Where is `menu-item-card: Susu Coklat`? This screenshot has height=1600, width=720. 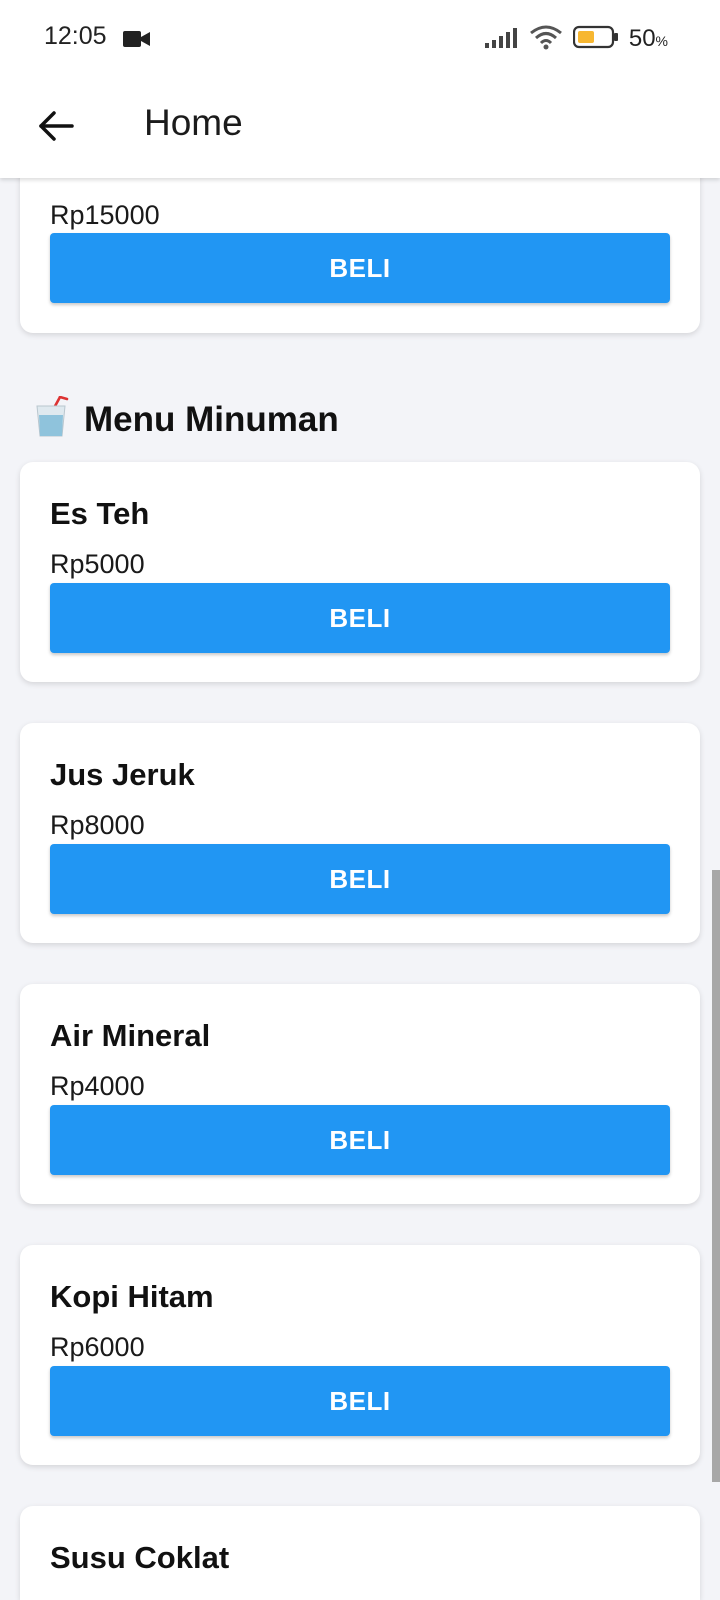 menu-item-card: Susu Coklat is located at coordinates (360, 1553).